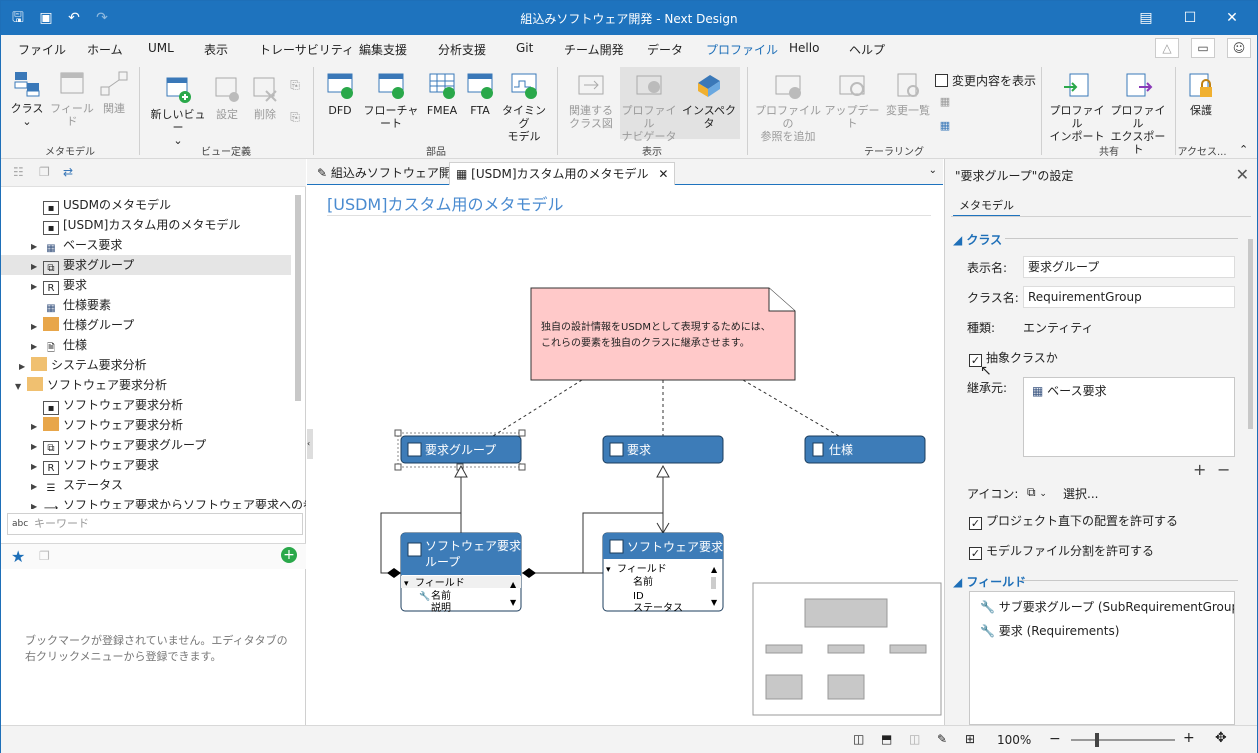  What do you see at coordinates (227, 98) in the screenshot?
I see `view-settings-button: 設定` at bounding box center [227, 98].